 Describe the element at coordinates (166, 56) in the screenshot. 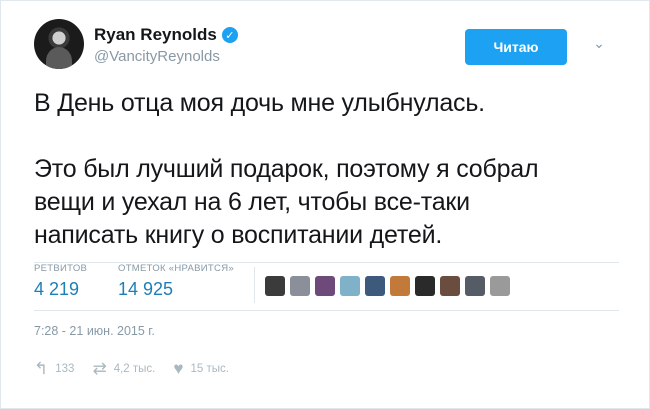

I see `user-handle: @VancityReynolds` at that location.